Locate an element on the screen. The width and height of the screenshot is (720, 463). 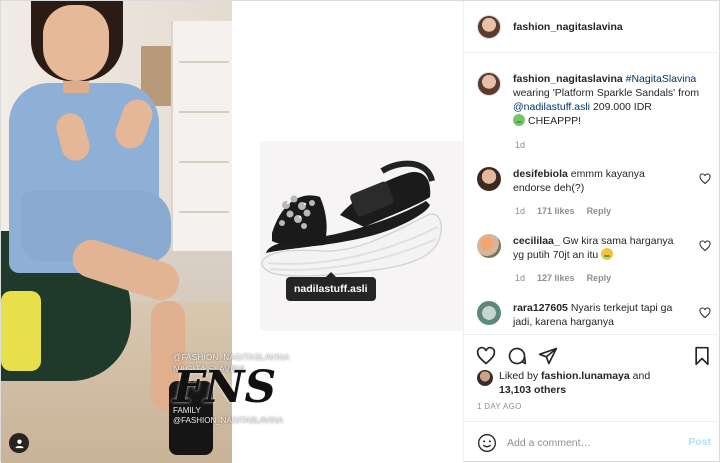
product-tag-label: nadilastuff.asli is located at coordinates (331, 286).